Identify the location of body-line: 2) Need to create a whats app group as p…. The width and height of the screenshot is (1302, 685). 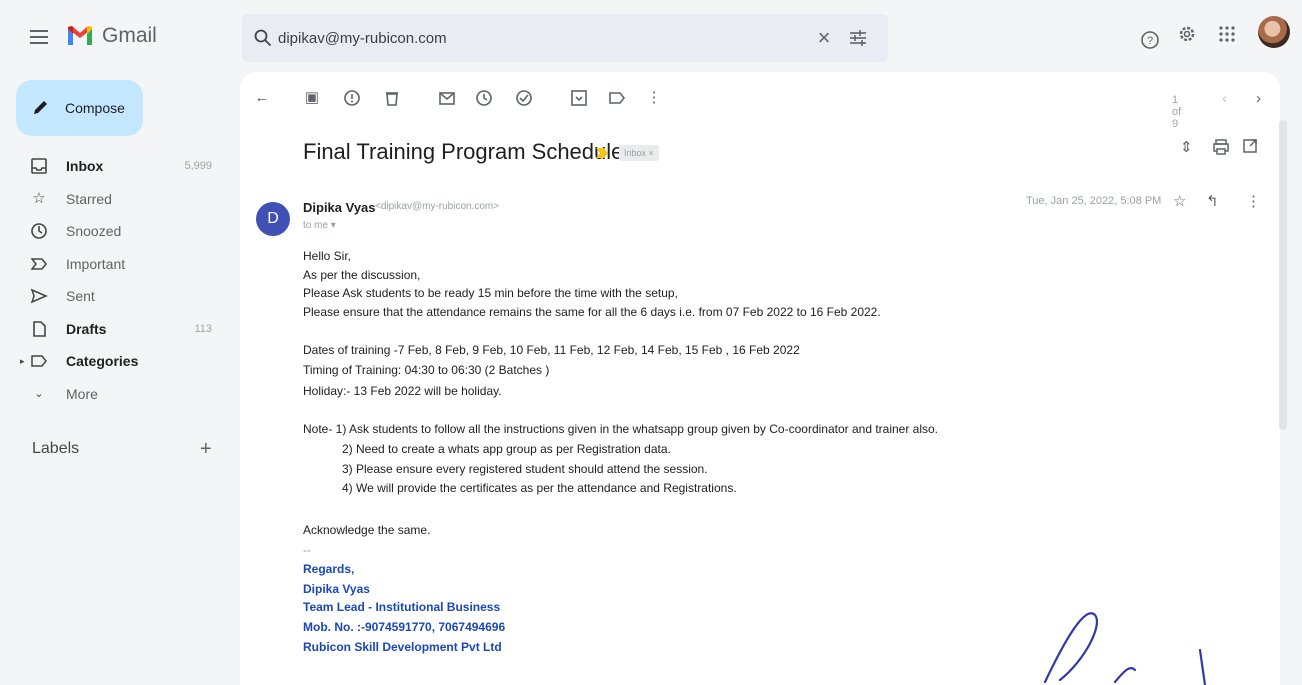
(506, 449).